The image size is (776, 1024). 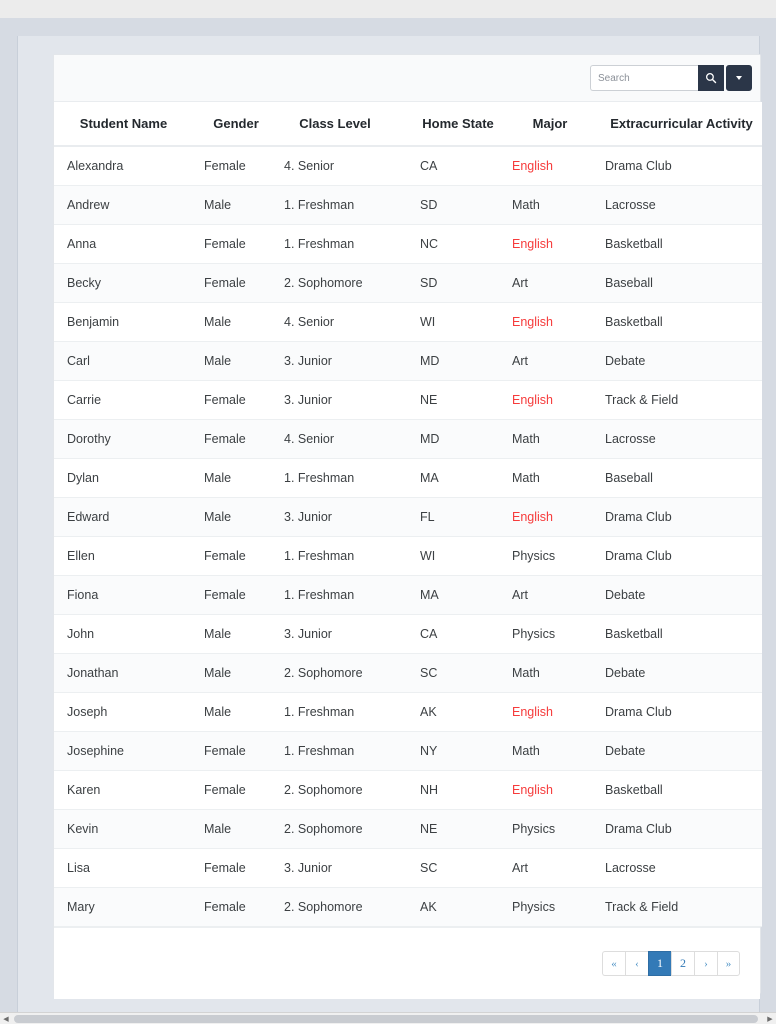 I want to click on table-row: Josephine Female 1. Freshman NY Math Debate, so click(x=408, y=751).